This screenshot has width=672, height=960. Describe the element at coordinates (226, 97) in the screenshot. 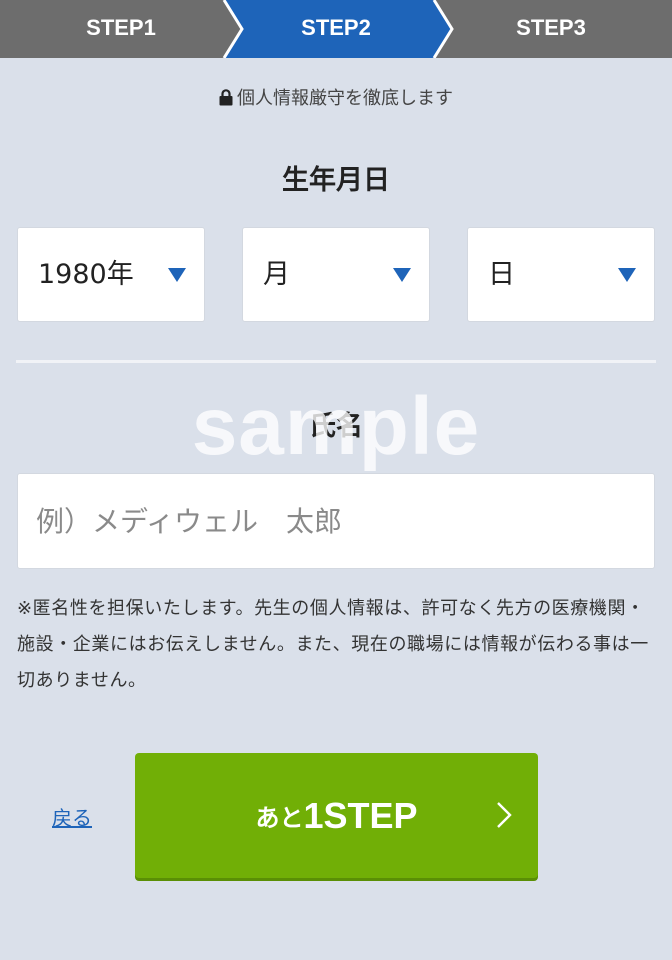

I see `lock-icon` at that location.